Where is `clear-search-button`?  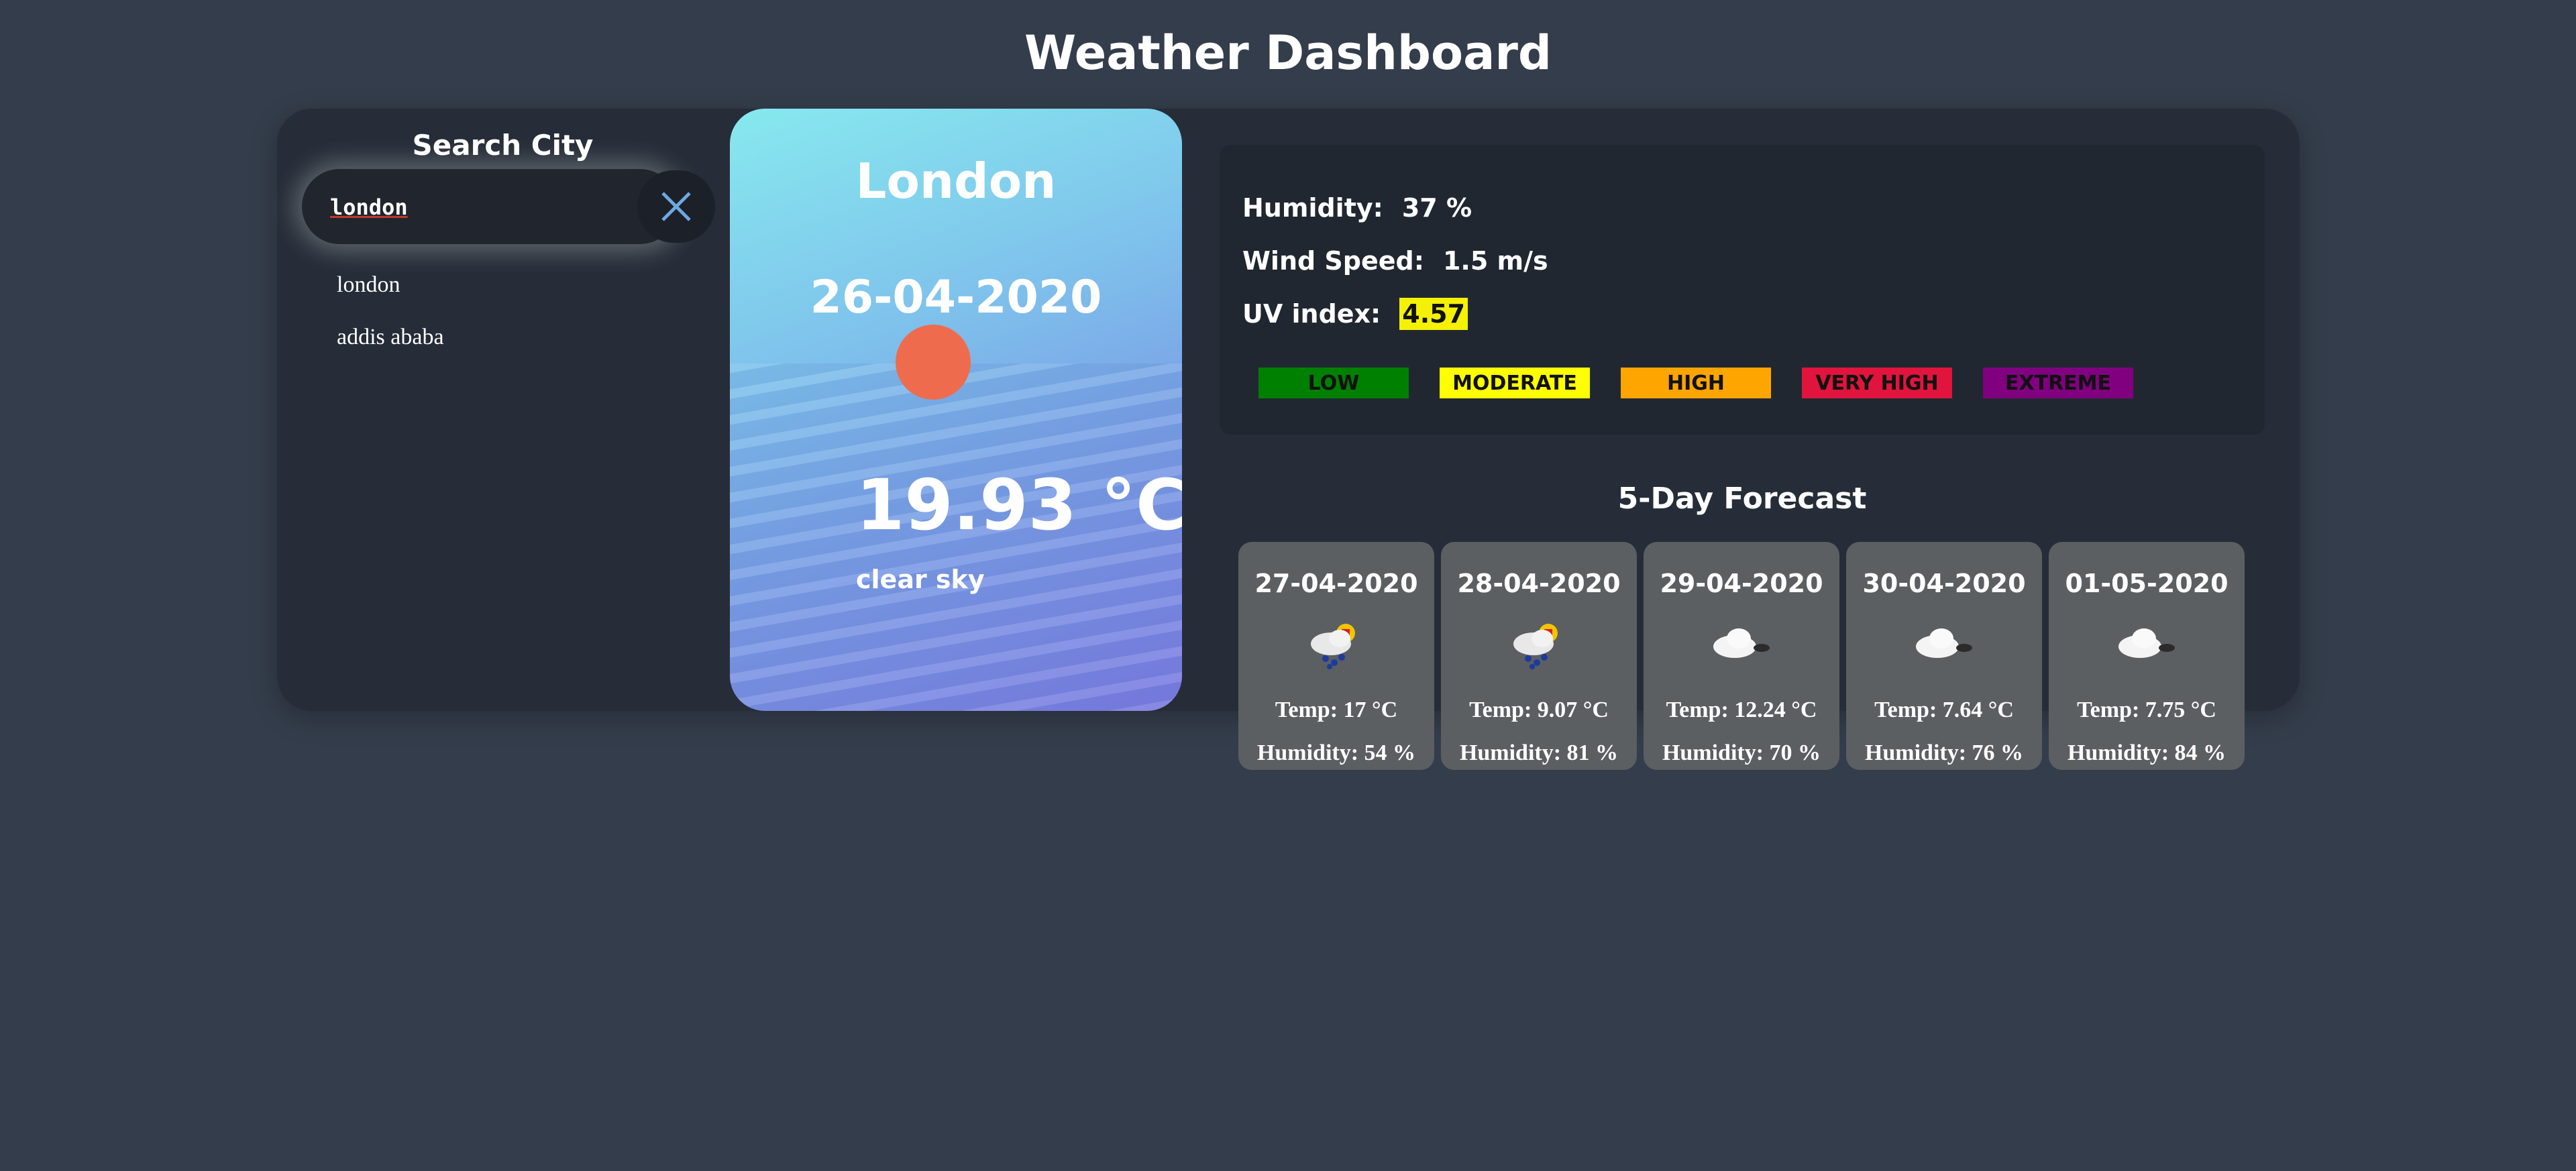
clear-search-button is located at coordinates (676, 206).